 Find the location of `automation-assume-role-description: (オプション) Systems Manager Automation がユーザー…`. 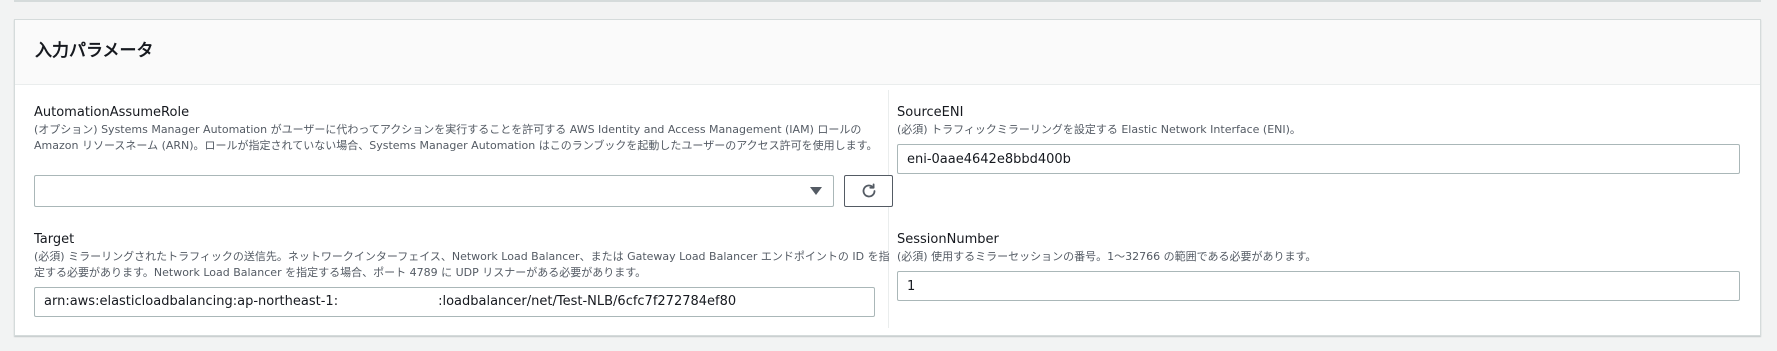

automation-assume-role-description: (オプション) Systems Manager Automation がユーザー… is located at coordinates (456, 137).